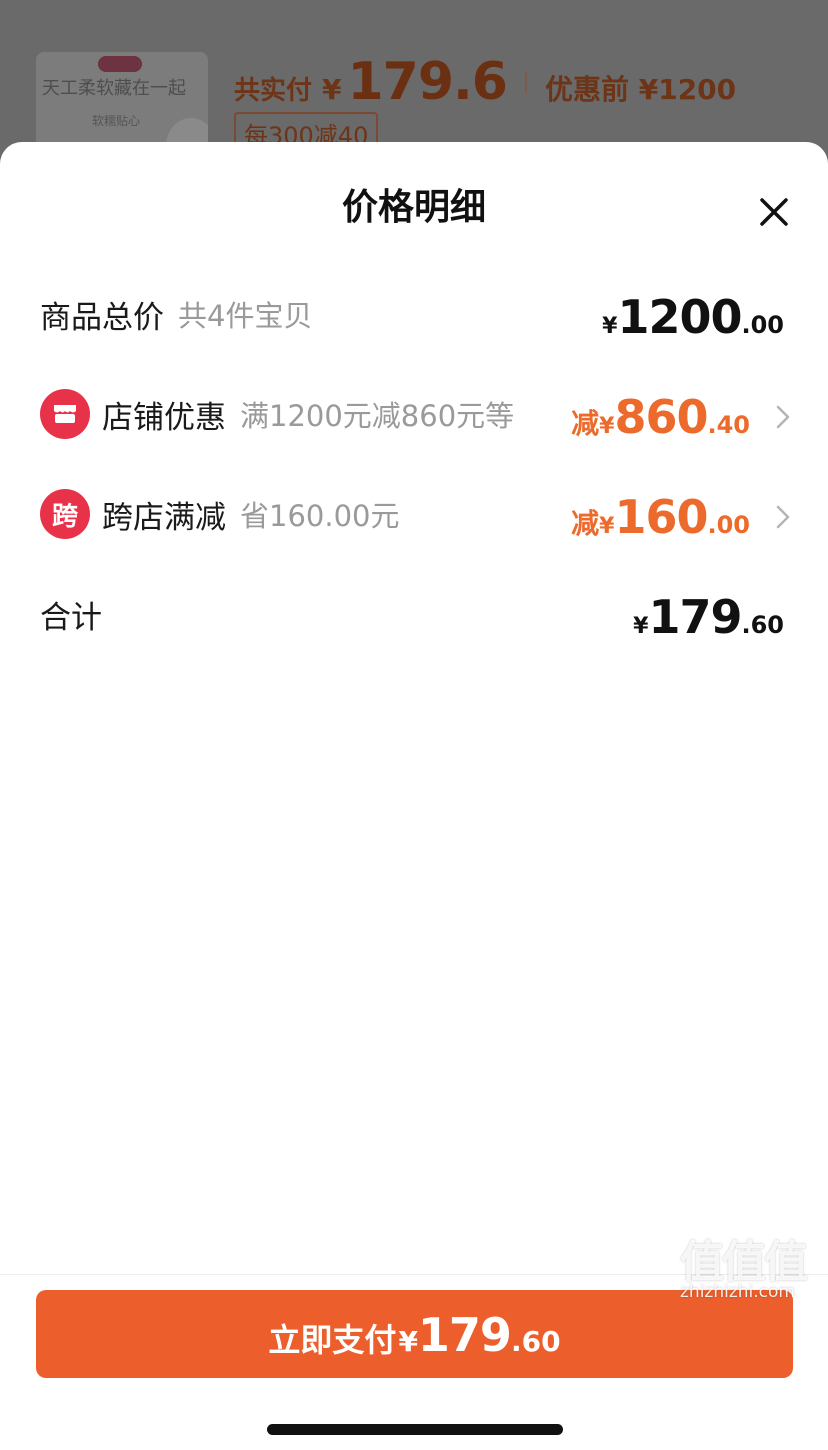 This screenshot has width=828, height=1450. What do you see at coordinates (332, 89) in the screenshot?
I see `paid-yen: ¥` at bounding box center [332, 89].